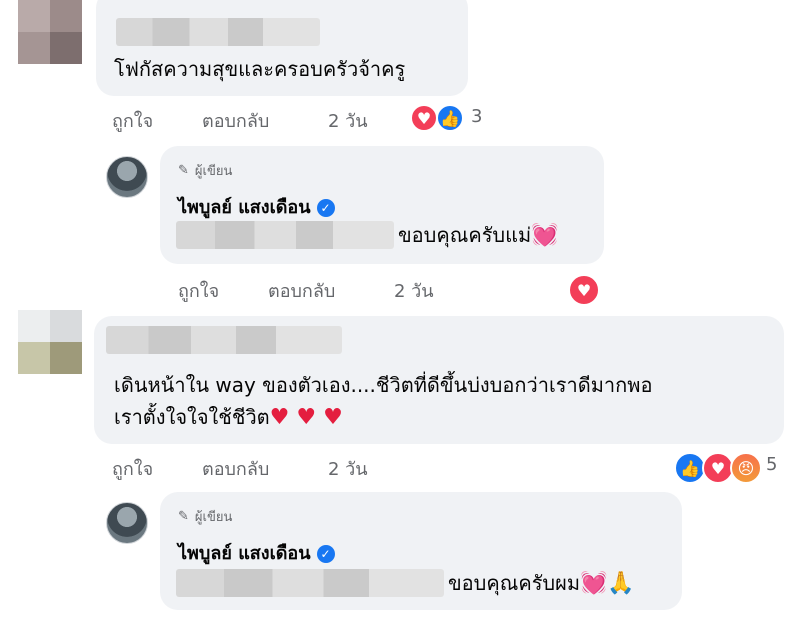 This screenshot has width=800, height=620. Describe the element at coordinates (306, 417) in the screenshot. I see `heart-emoji-icon: ♥ ♥ ♥` at that location.